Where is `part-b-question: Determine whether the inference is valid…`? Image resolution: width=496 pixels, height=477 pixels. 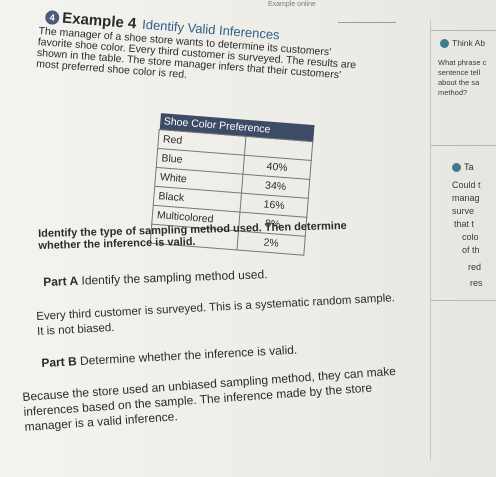
part-b-question: Determine whether the inference is valid… is located at coordinates (188, 355).